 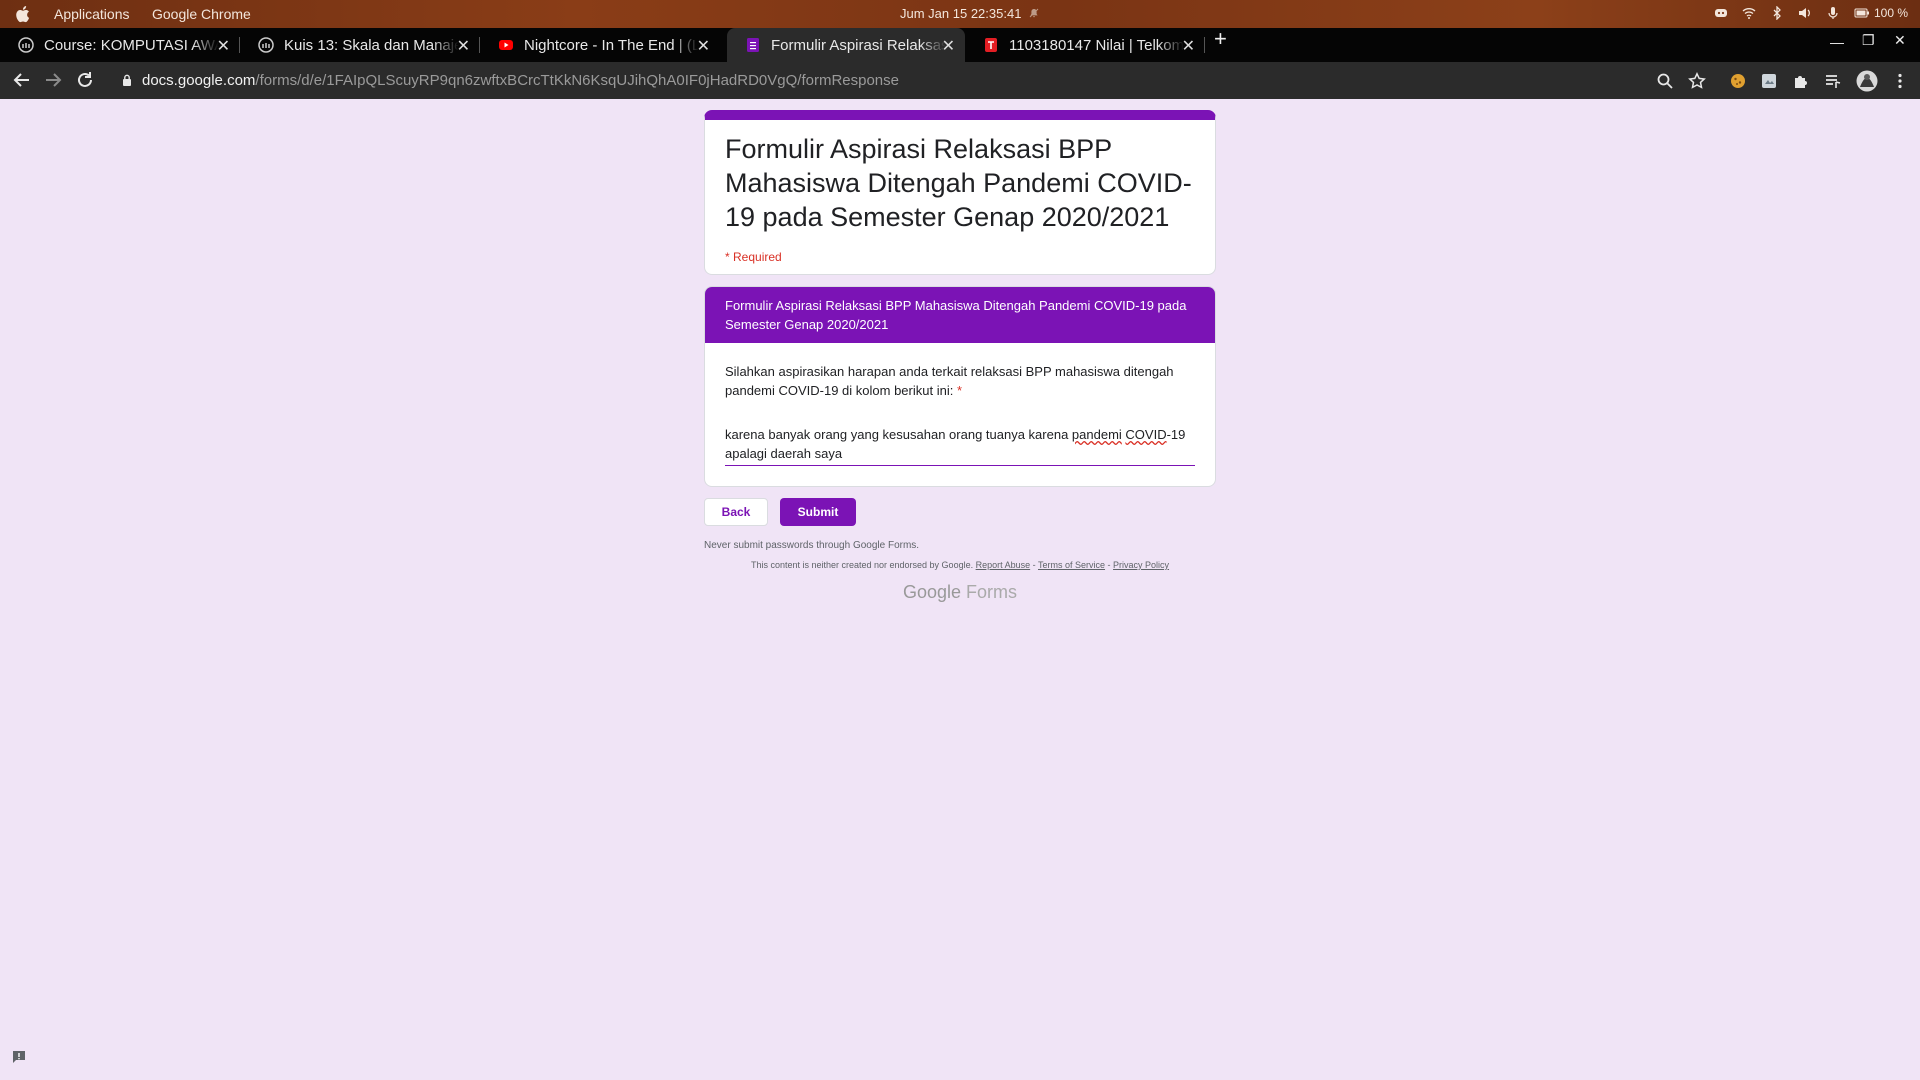 What do you see at coordinates (22, 80) in the screenshot?
I see `back-arrow-icon` at bounding box center [22, 80].